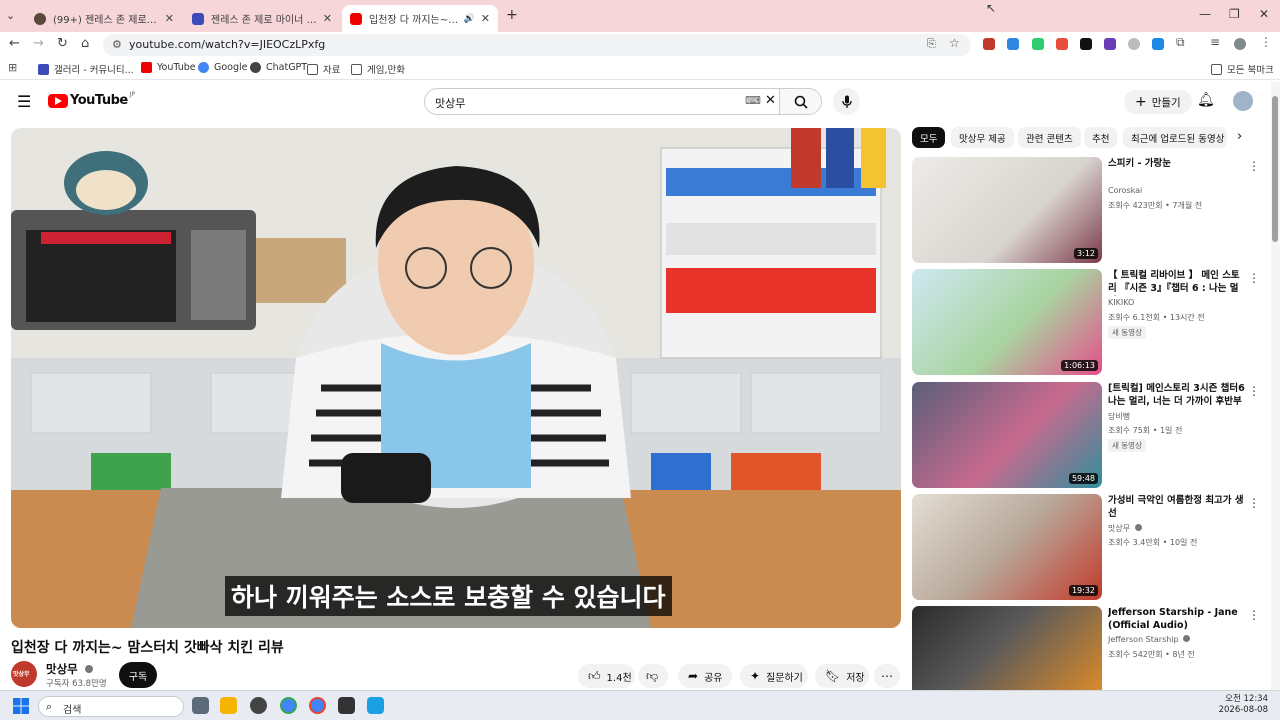 The width and height of the screenshot is (1280, 720). What do you see at coordinates (24, 101) in the screenshot?
I see `hamburger-menu-icon: ☰` at bounding box center [24, 101].